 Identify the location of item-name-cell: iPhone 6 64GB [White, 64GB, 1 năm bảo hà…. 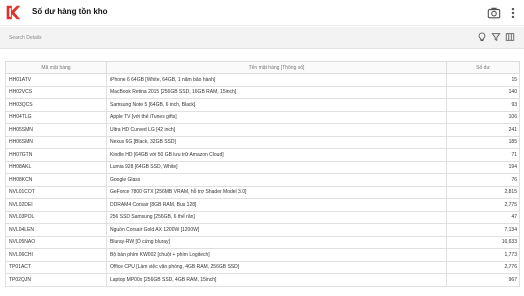
(276, 80).